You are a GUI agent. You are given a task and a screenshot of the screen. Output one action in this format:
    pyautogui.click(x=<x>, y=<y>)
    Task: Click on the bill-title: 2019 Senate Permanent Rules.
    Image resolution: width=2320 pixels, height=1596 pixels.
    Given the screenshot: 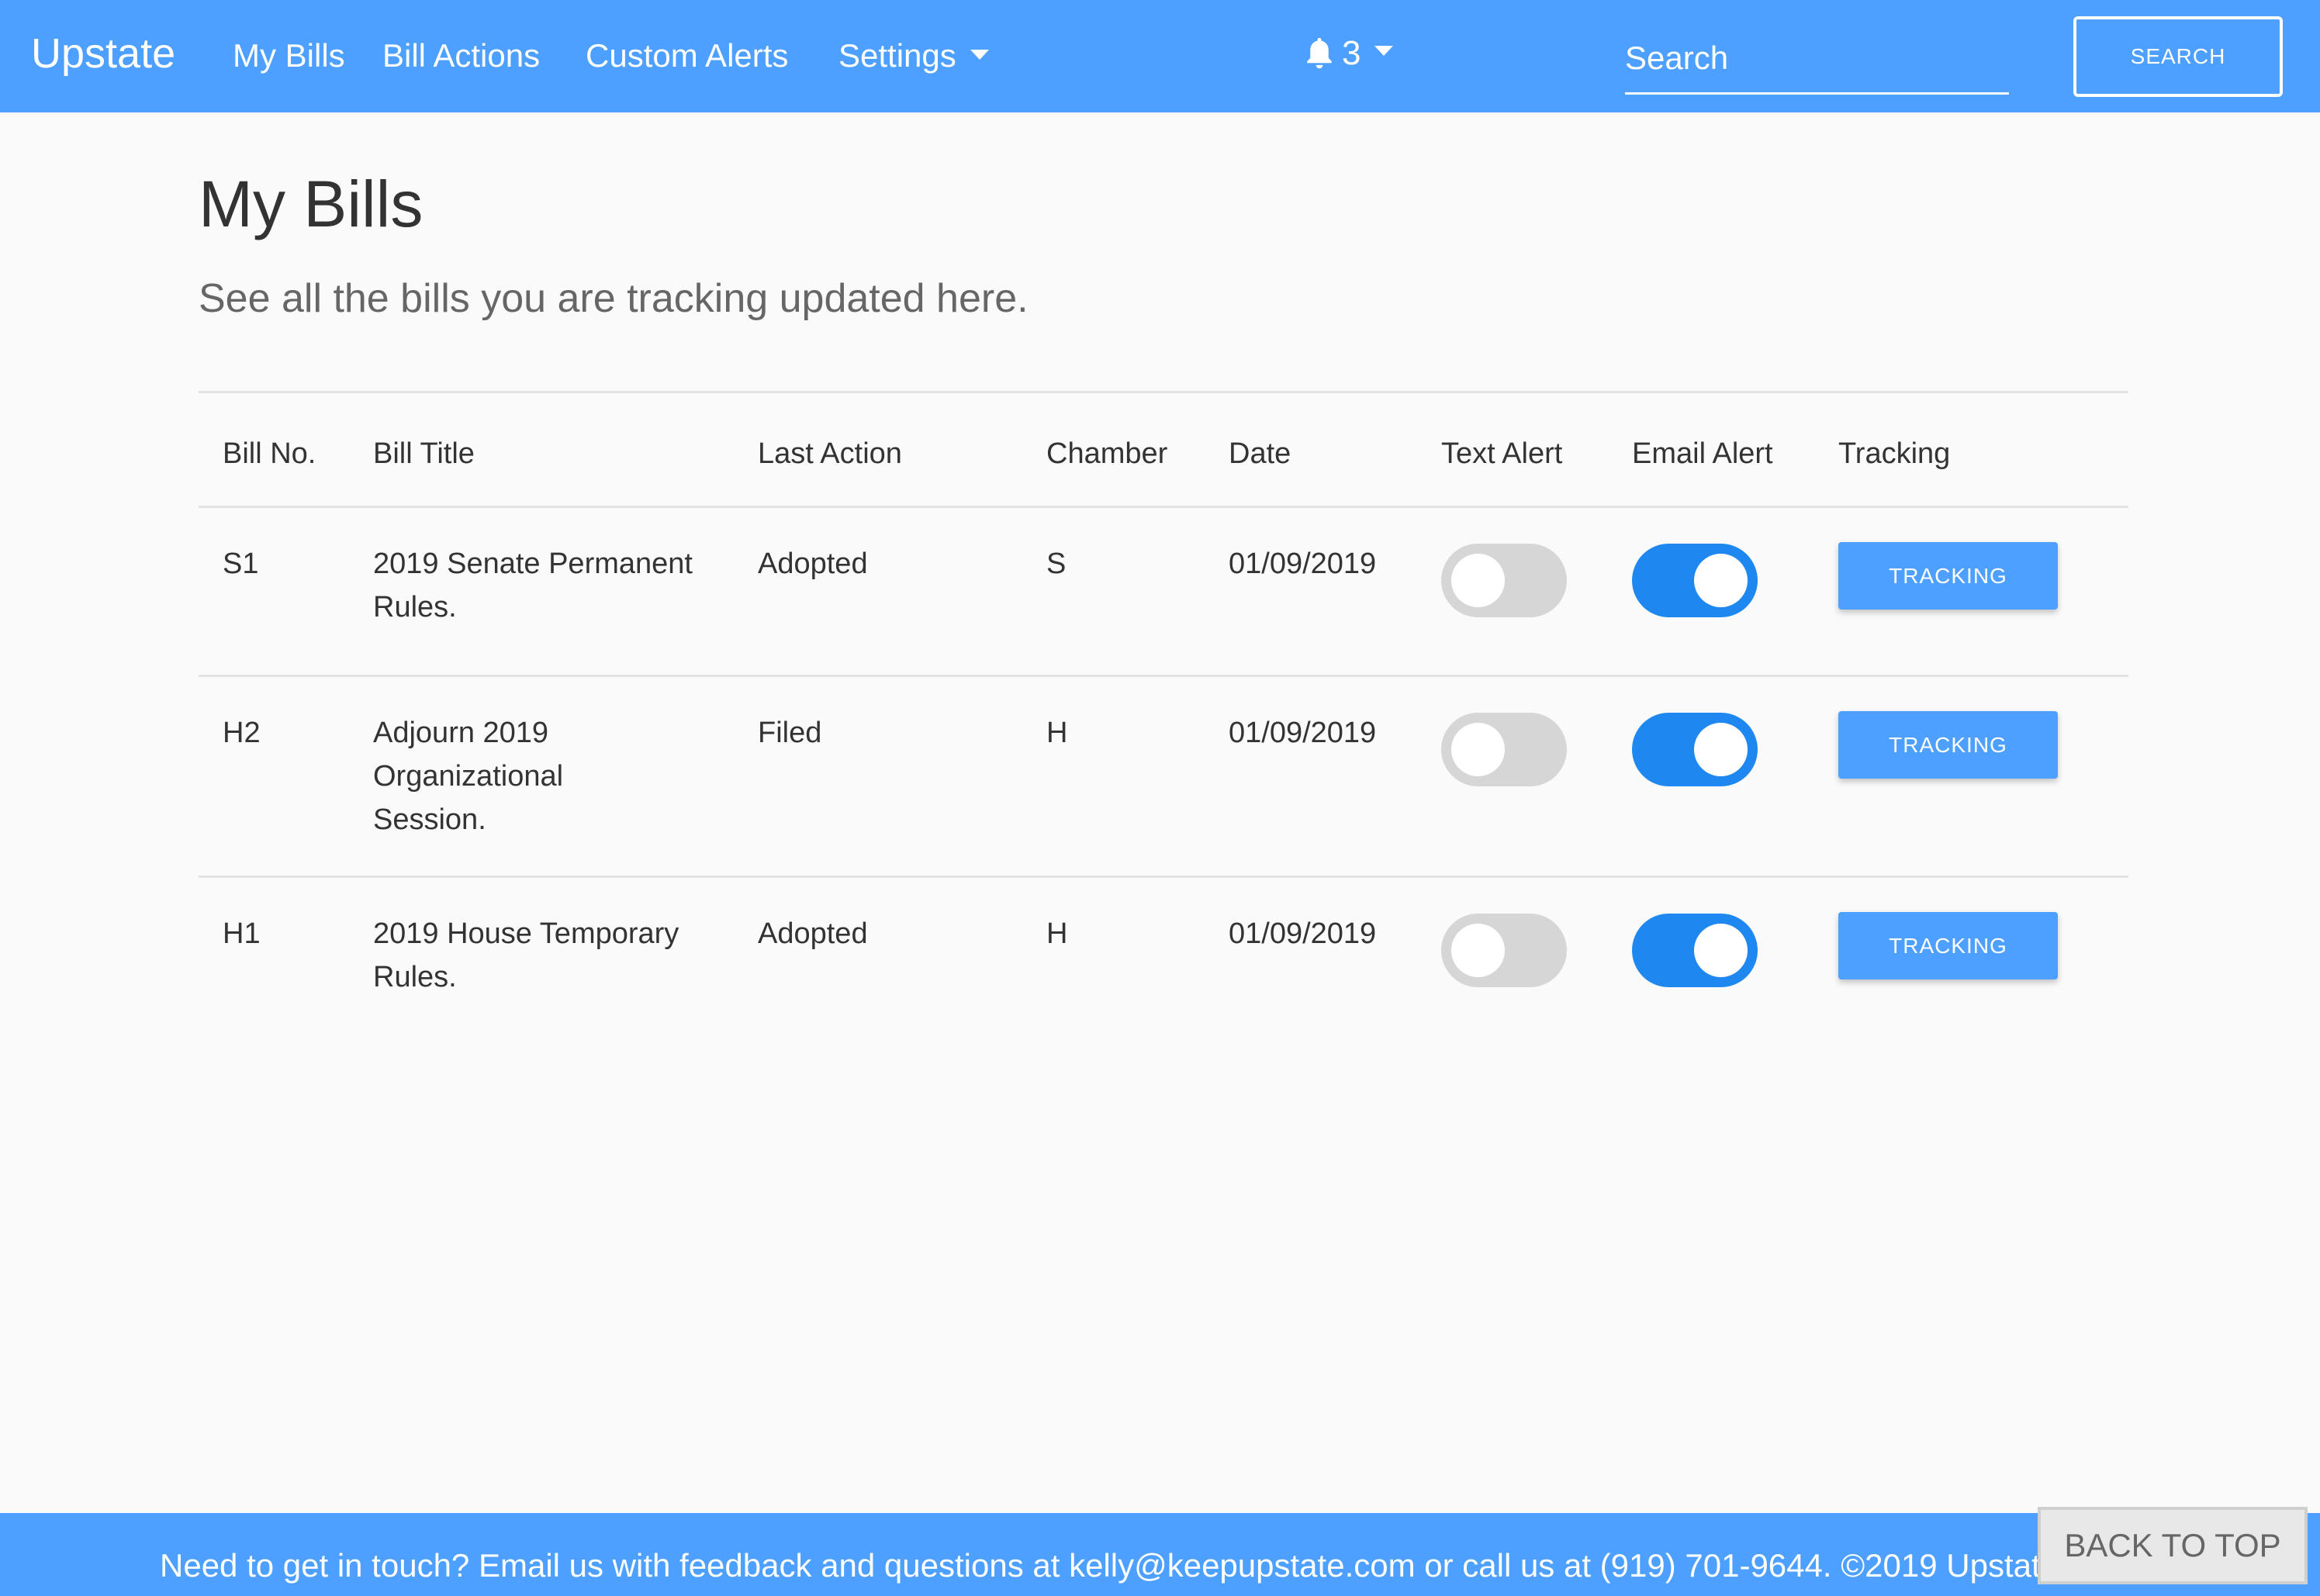 What is the action you would take?
    pyautogui.click(x=533, y=586)
    